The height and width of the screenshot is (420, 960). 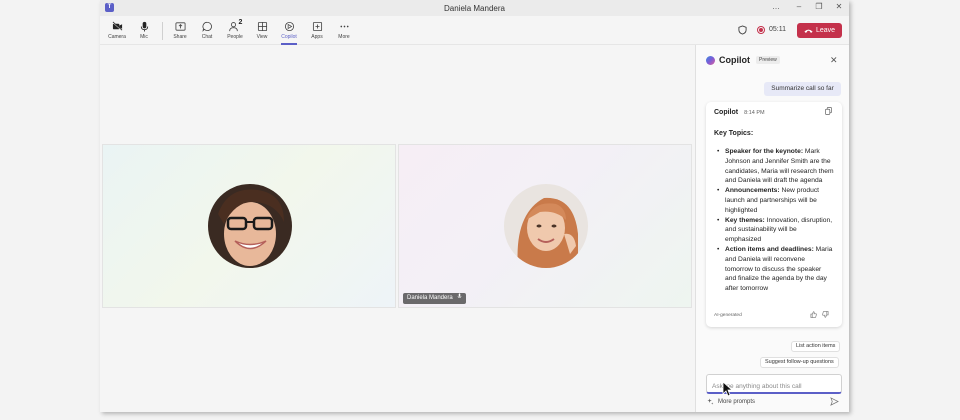 I want to click on thumbs-down-icon, so click(x=825, y=315).